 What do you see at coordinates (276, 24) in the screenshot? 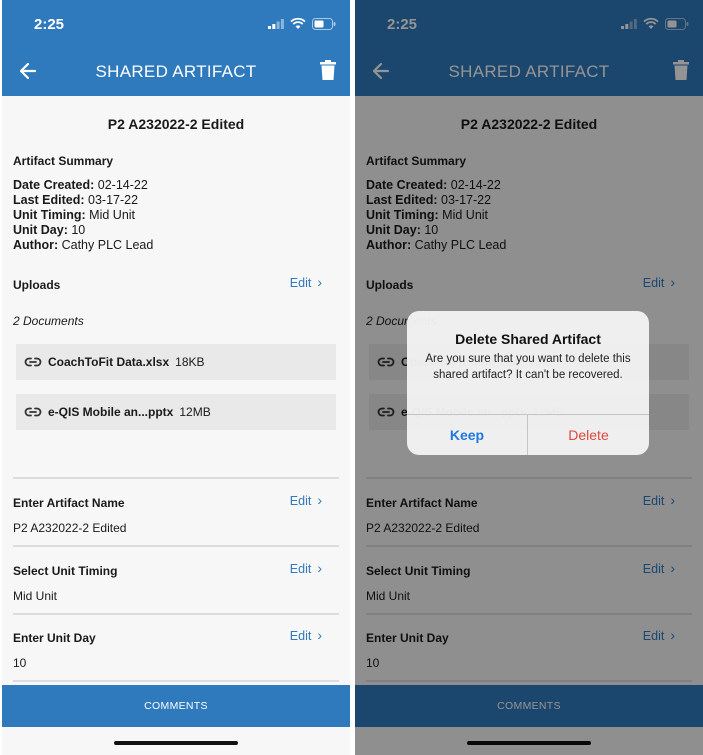
I see `signal-icon` at bounding box center [276, 24].